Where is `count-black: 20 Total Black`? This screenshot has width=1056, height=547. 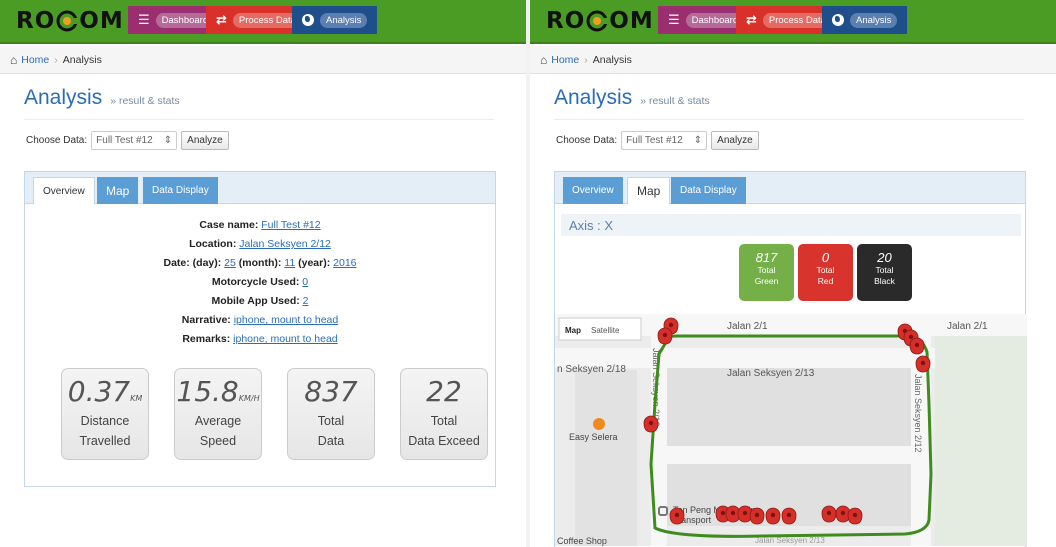 count-black: 20 Total Black is located at coordinates (884, 272).